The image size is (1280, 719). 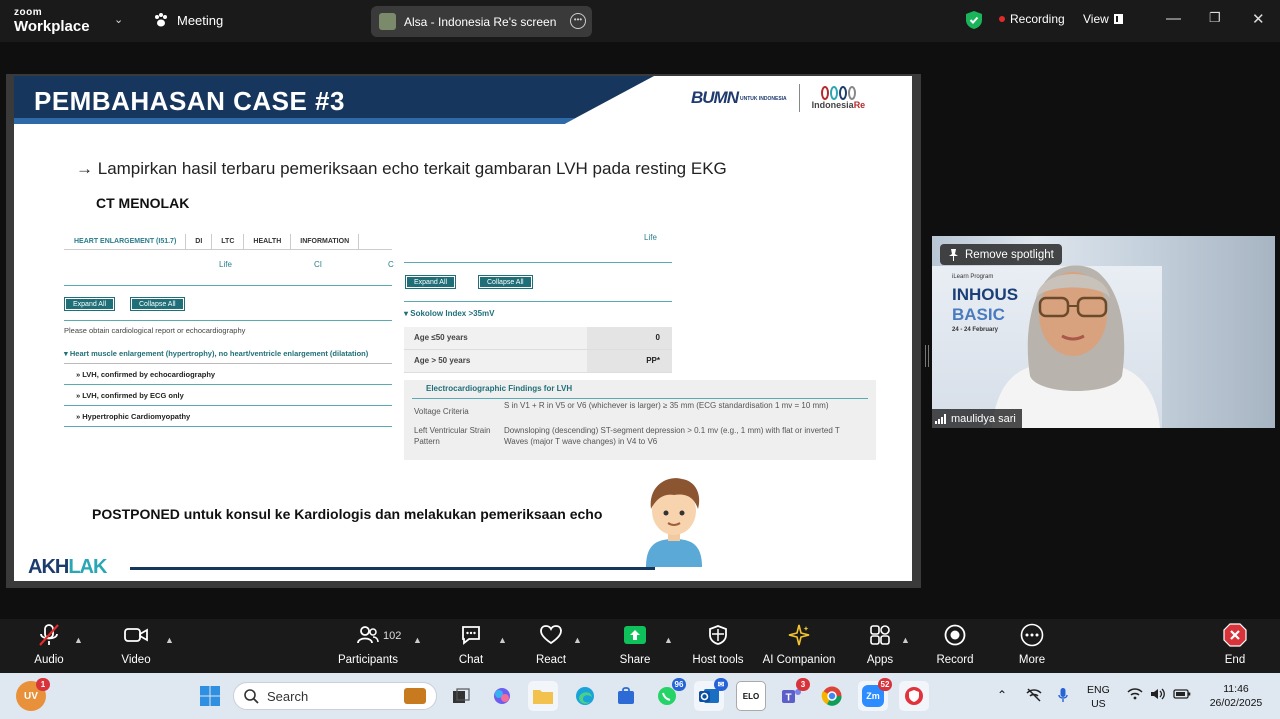 I want to click on heart-icon, so click(x=551, y=635).